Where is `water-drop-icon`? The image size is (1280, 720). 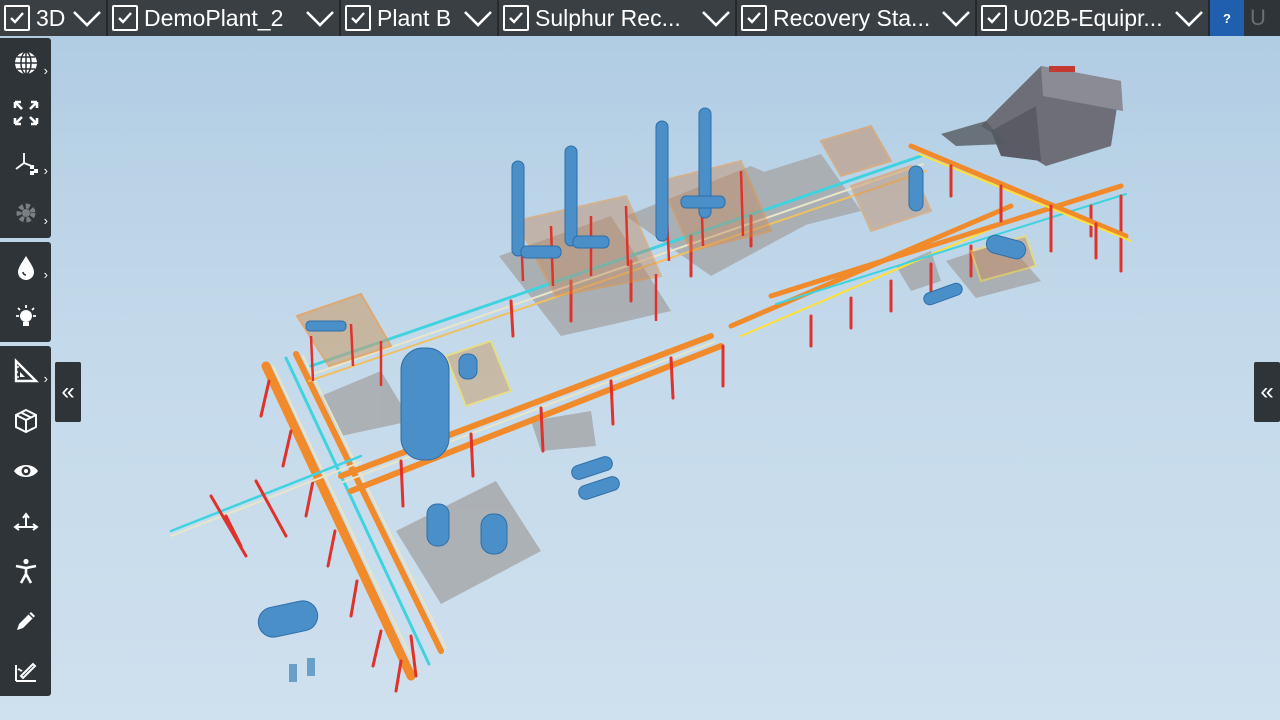
water-drop-icon is located at coordinates (25, 268).